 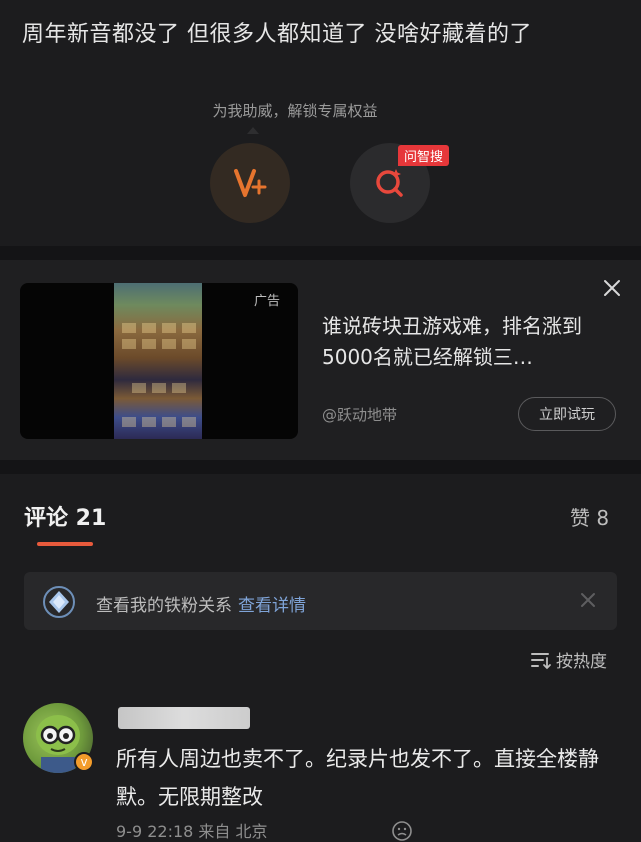 I want to click on boost-tip: 为我助威，解锁专属权益, so click(x=295, y=111).